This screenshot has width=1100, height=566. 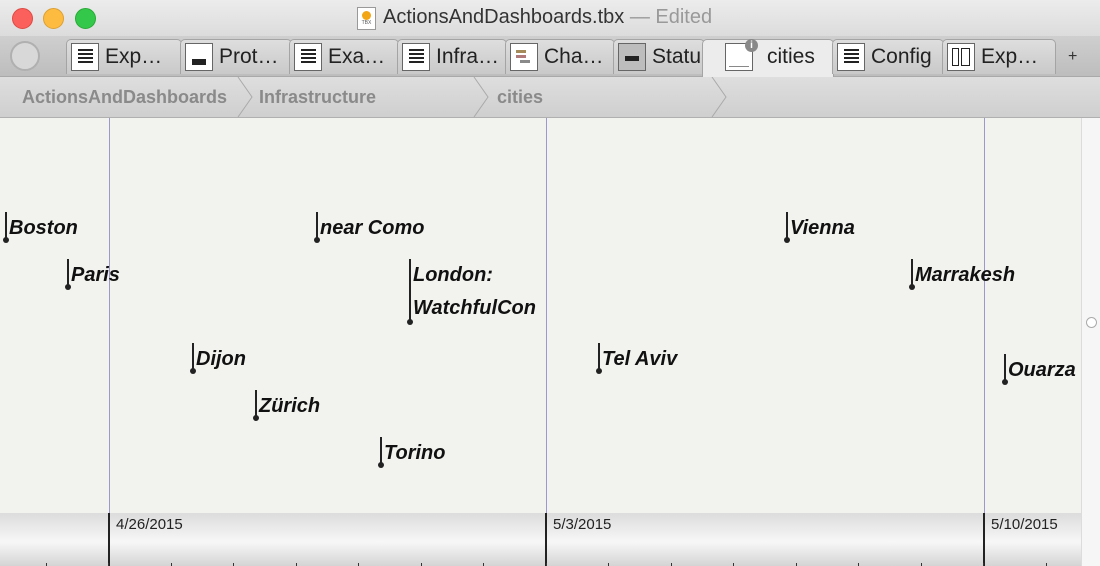 What do you see at coordinates (524, 57) in the screenshot?
I see `chart-icon` at bounding box center [524, 57].